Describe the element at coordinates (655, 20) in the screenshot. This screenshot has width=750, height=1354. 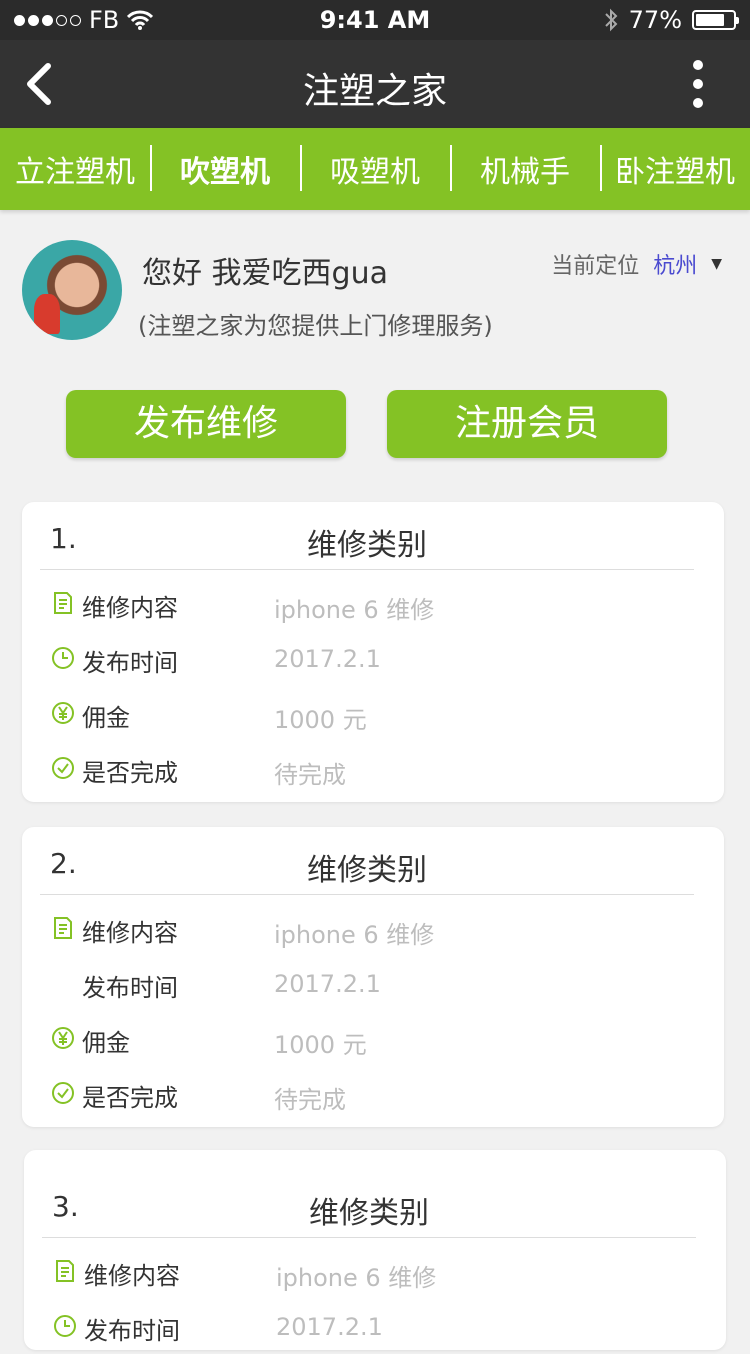
I see `battery-percent: 77%` at that location.